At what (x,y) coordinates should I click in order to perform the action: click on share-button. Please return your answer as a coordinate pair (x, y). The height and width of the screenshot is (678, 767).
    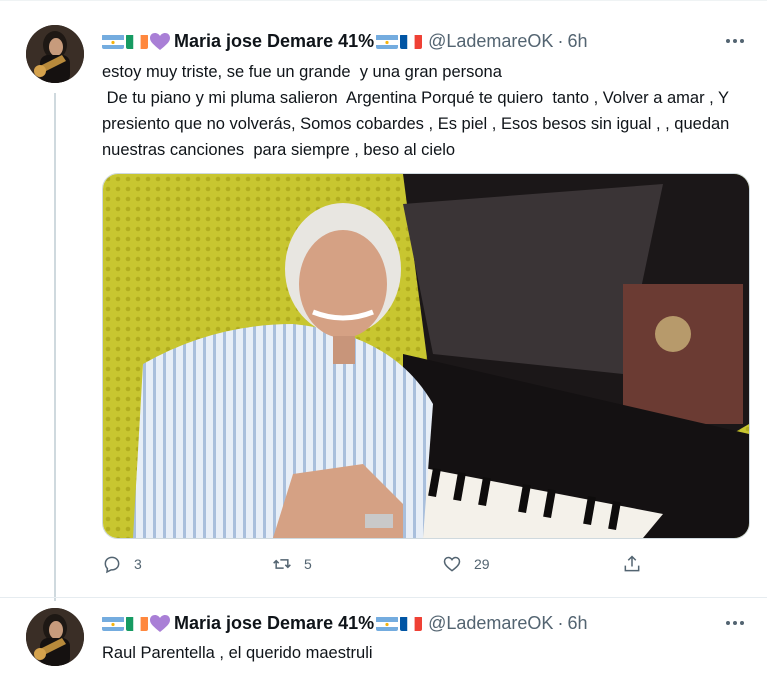
    Looking at the image, I should click on (638, 564).